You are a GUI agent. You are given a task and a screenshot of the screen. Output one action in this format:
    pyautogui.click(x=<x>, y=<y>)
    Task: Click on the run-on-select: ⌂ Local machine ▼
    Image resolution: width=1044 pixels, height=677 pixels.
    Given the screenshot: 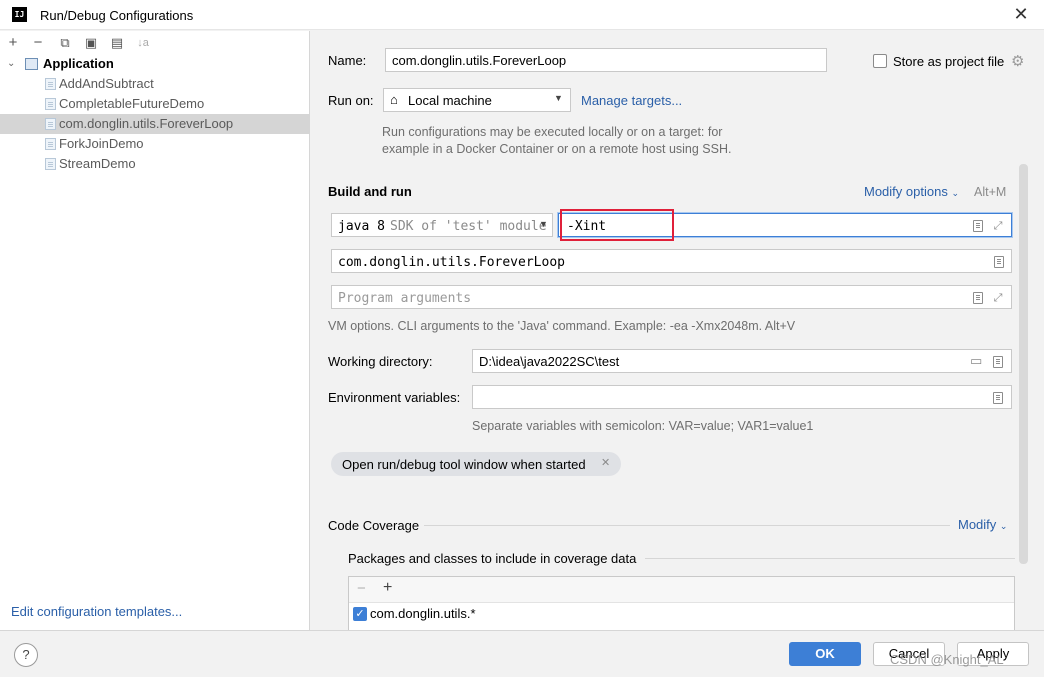 What is the action you would take?
    pyautogui.click(x=477, y=100)
    